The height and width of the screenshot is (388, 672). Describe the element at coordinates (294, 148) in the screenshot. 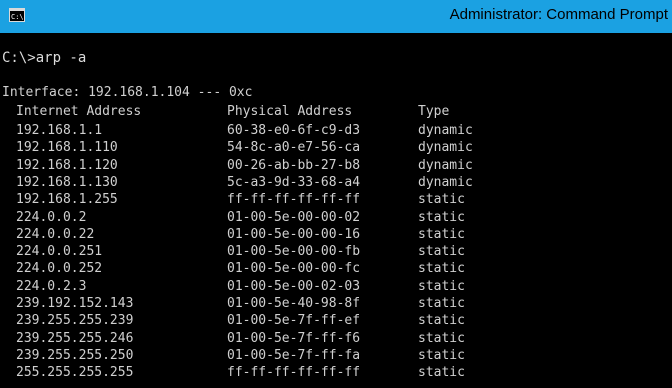

I see `physical-address-cell: 54-8c-a0-e7-56-ca` at that location.